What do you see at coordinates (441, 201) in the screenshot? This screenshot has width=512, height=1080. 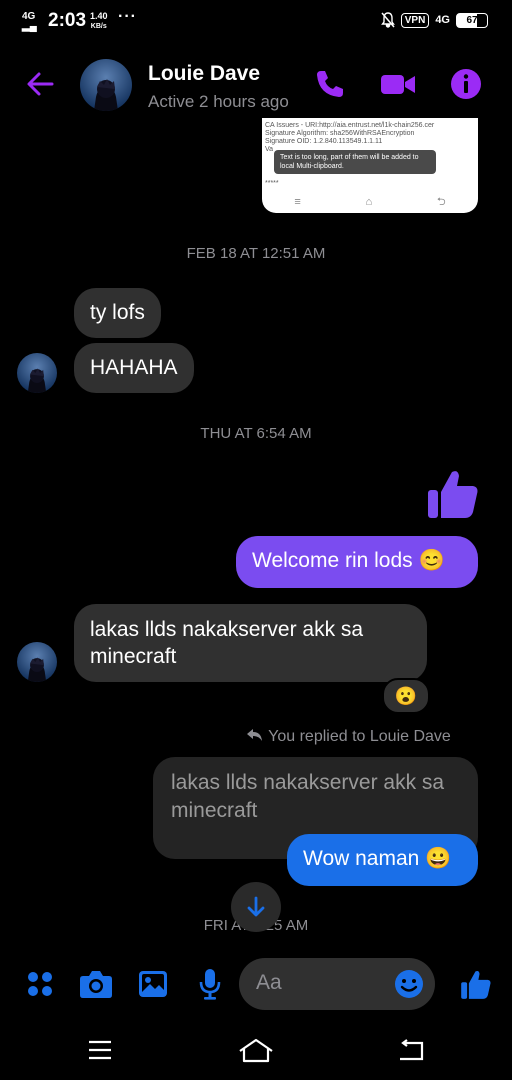 I see `back-icon: ⮌` at bounding box center [441, 201].